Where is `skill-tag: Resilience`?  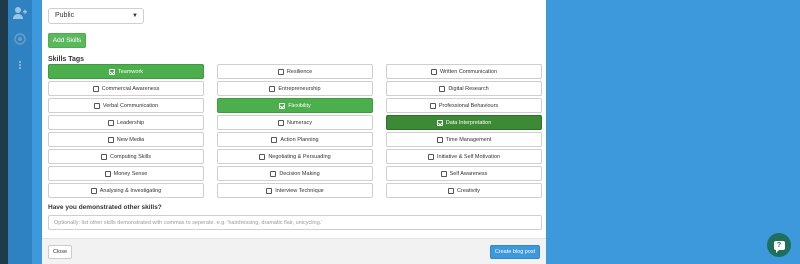
skill-tag: Resilience is located at coordinates (295, 71).